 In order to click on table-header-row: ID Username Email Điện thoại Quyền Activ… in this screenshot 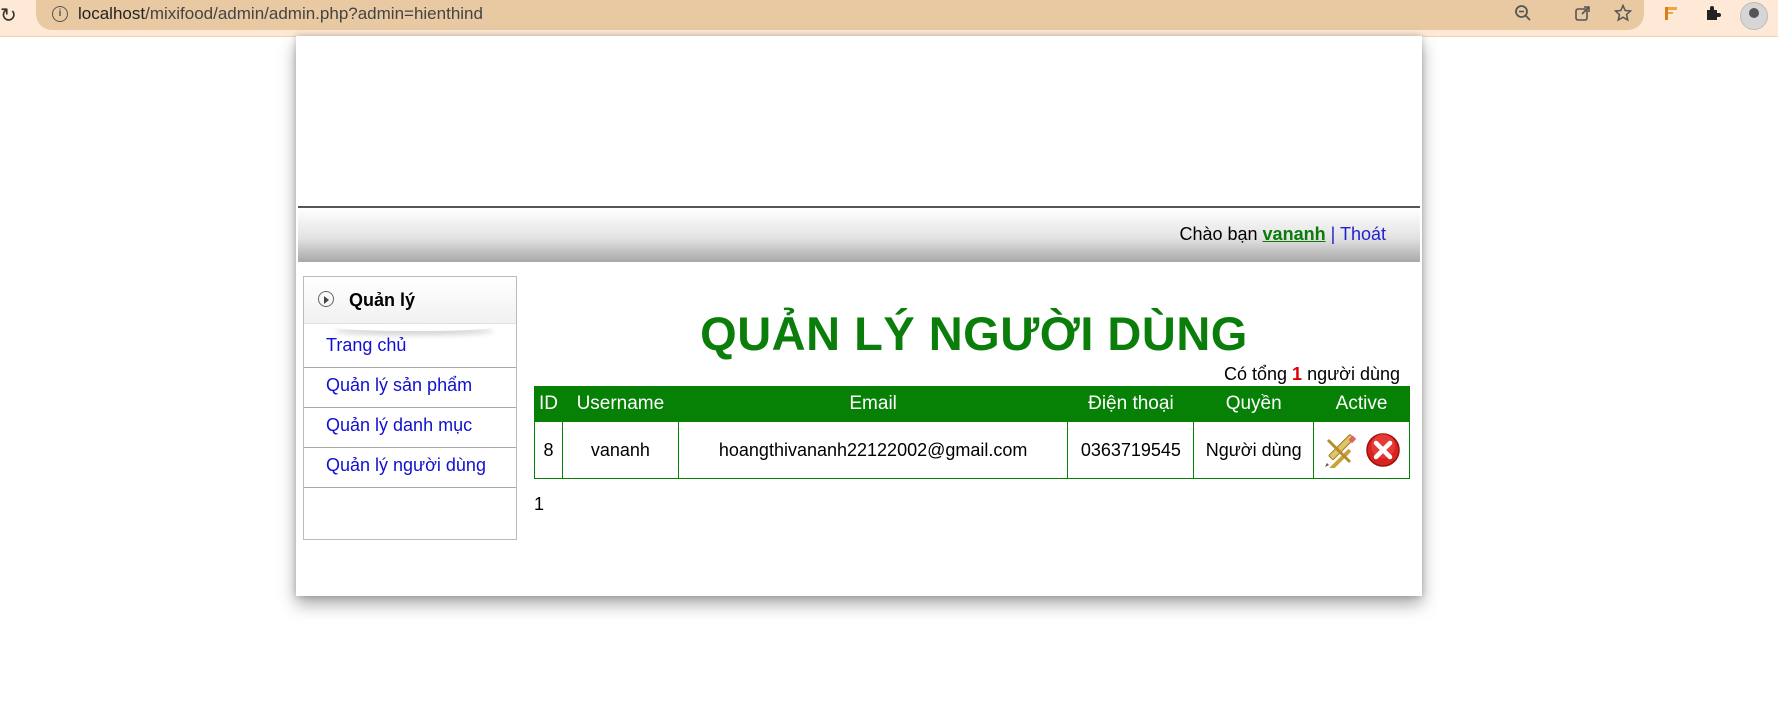, I will do `click(972, 404)`.